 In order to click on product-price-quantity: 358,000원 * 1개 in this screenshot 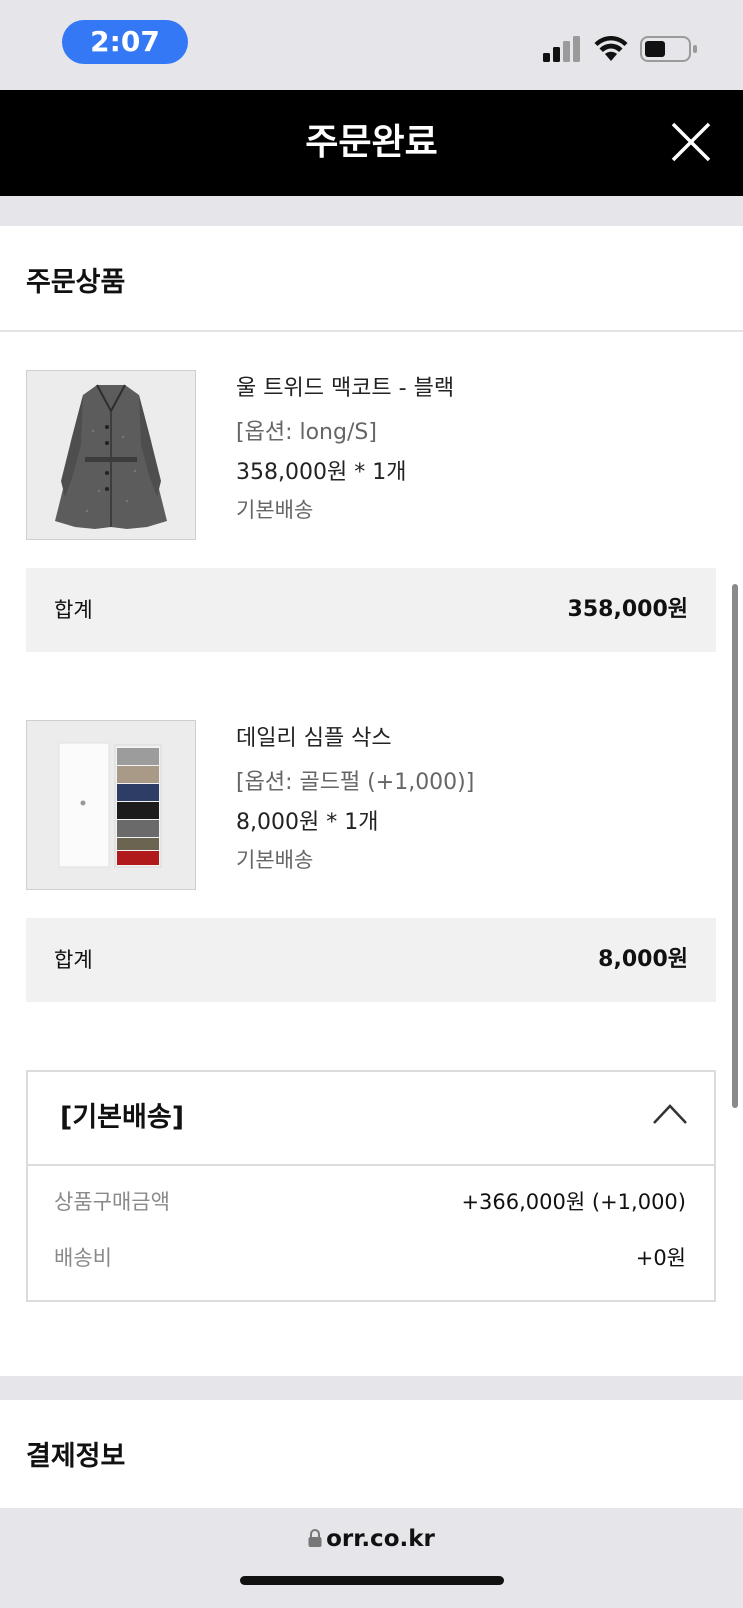, I will do `click(321, 472)`.